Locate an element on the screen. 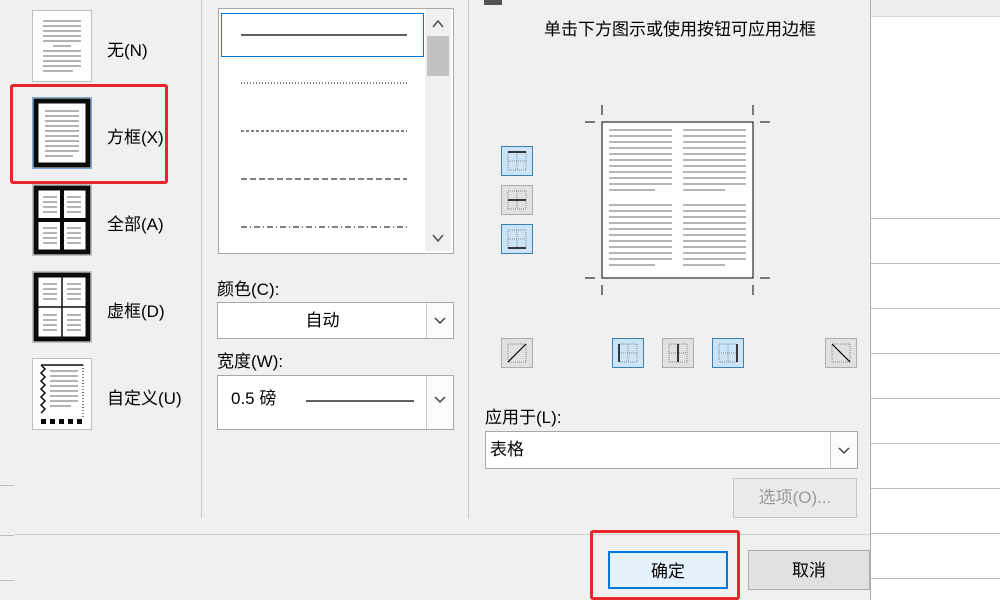  width-label: 宽度(W): is located at coordinates (250, 361).